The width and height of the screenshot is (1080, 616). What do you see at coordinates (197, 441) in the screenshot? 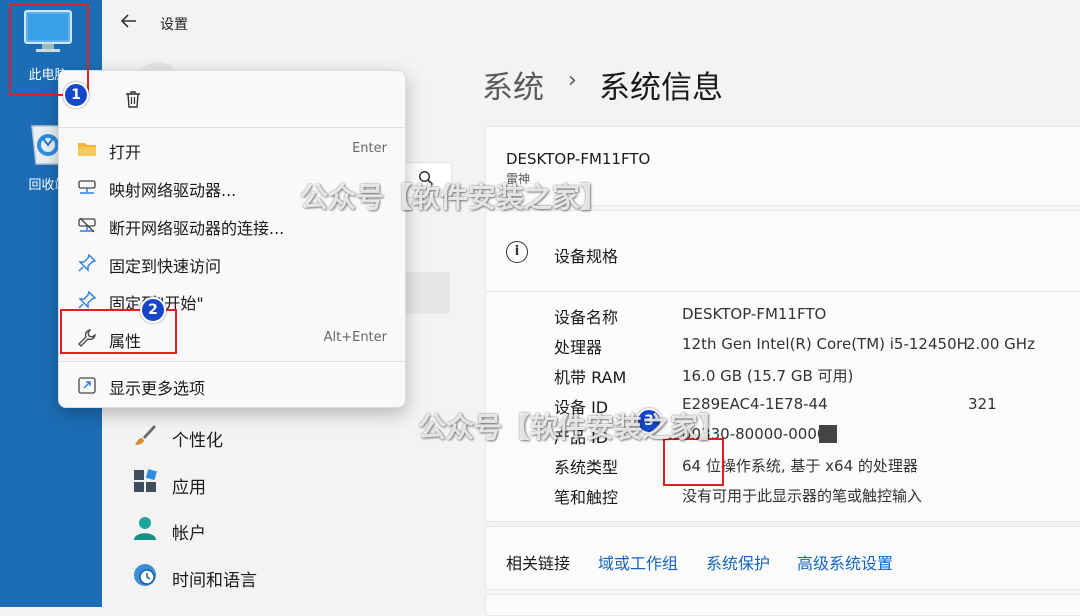
I see `nav-label: 个性化` at bounding box center [197, 441].